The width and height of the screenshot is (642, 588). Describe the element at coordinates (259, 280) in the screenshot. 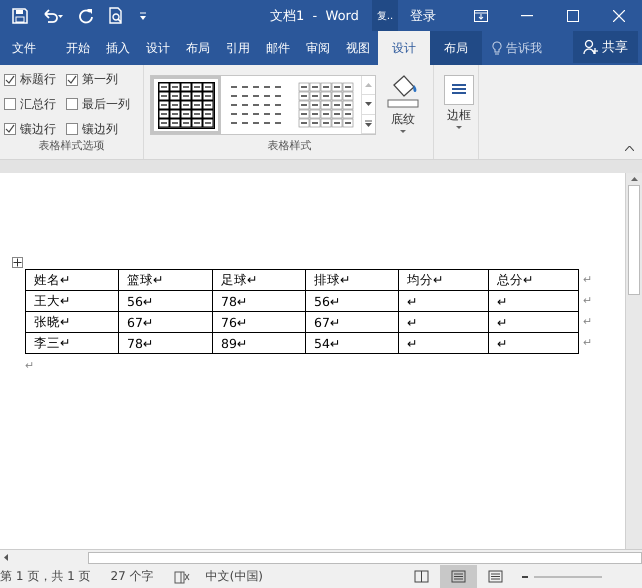

I see `table-cell: 足球↵` at that location.